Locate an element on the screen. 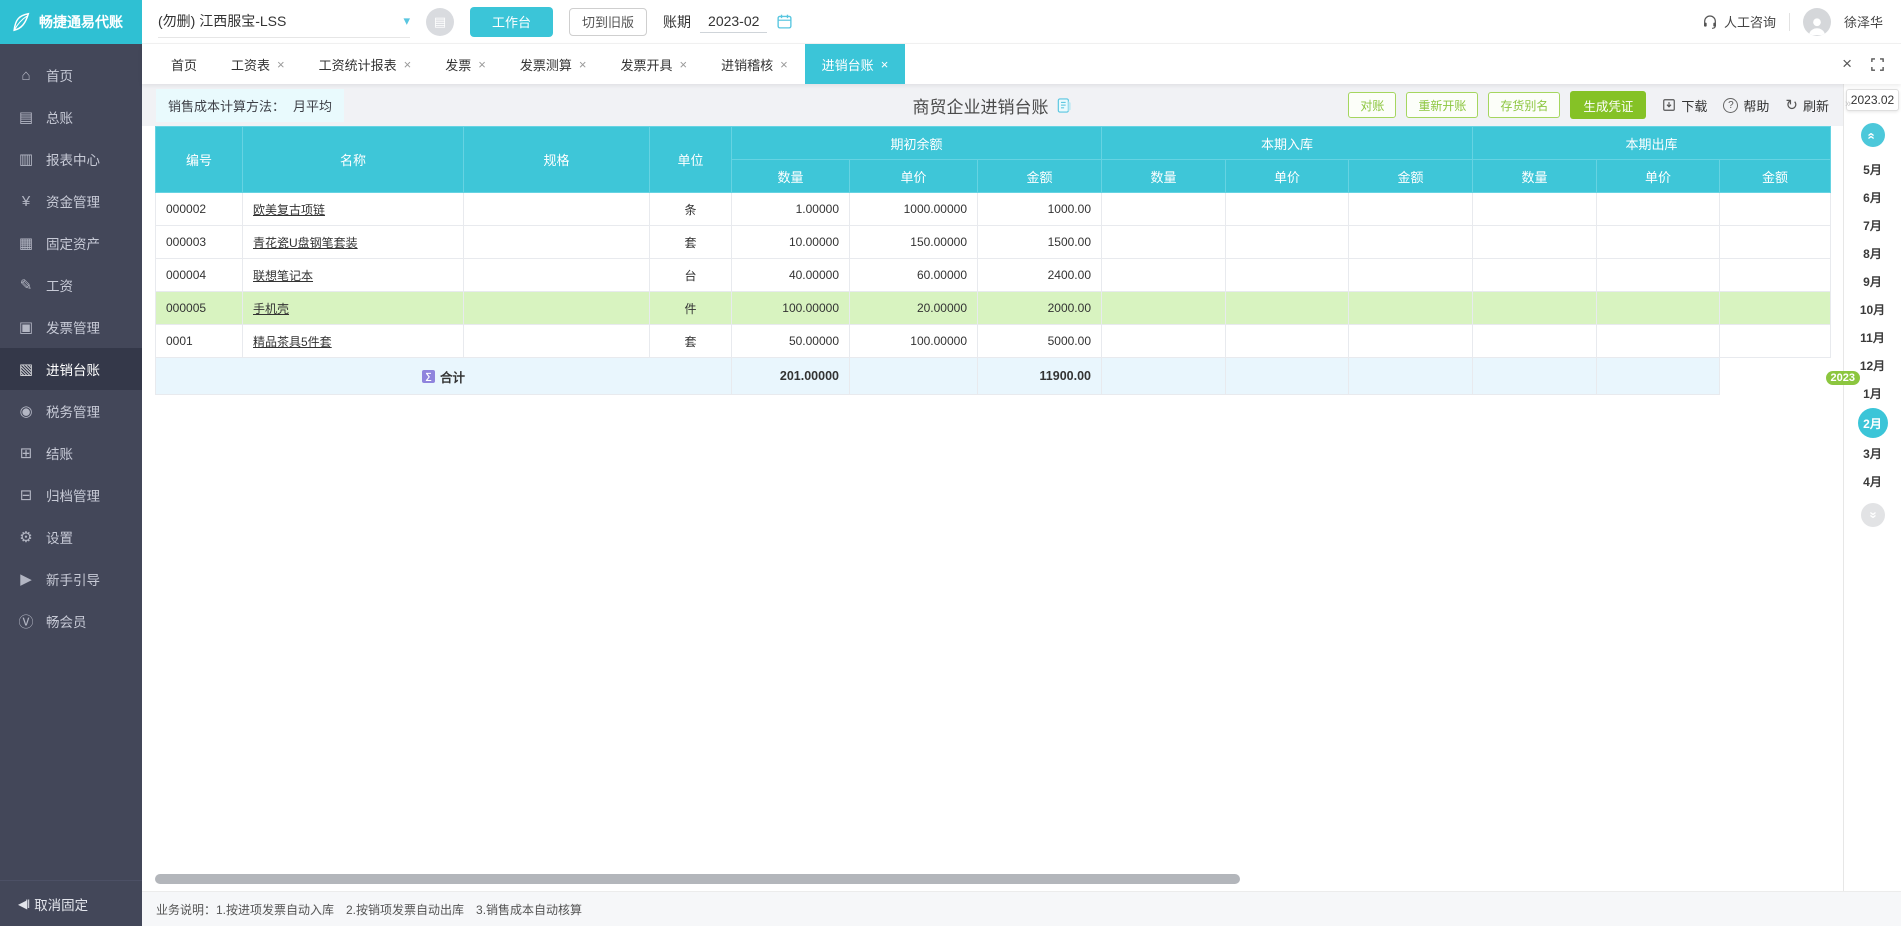 The width and height of the screenshot is (1901, 926). archive-icon: ⊟ is located at coordinates (26, 495).